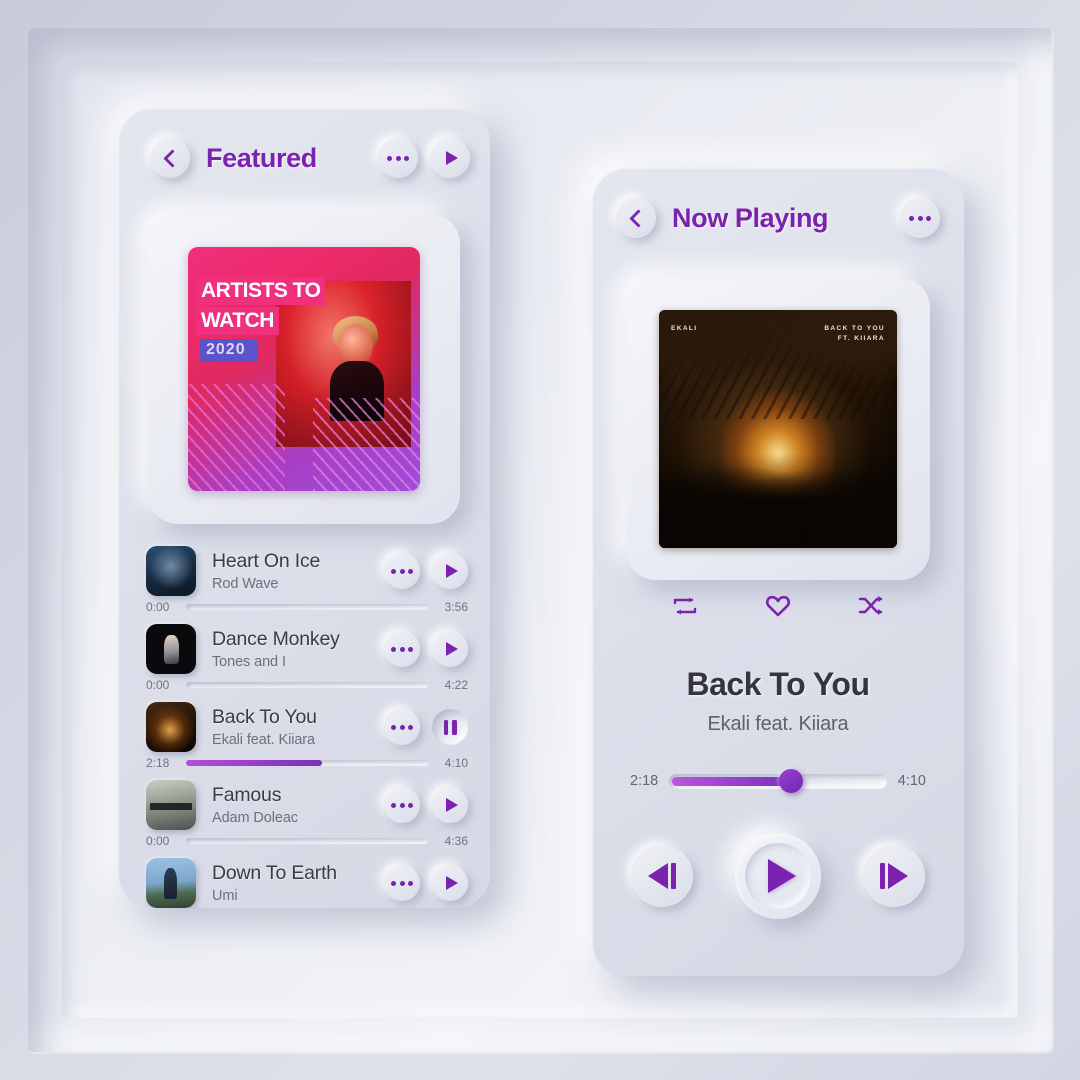 The width and height of the screenshot is (1080, 1080). Describe the element at coordinates (778, 684) in the screenshot. I see `now-playing-track-title: Back To You` at that location.